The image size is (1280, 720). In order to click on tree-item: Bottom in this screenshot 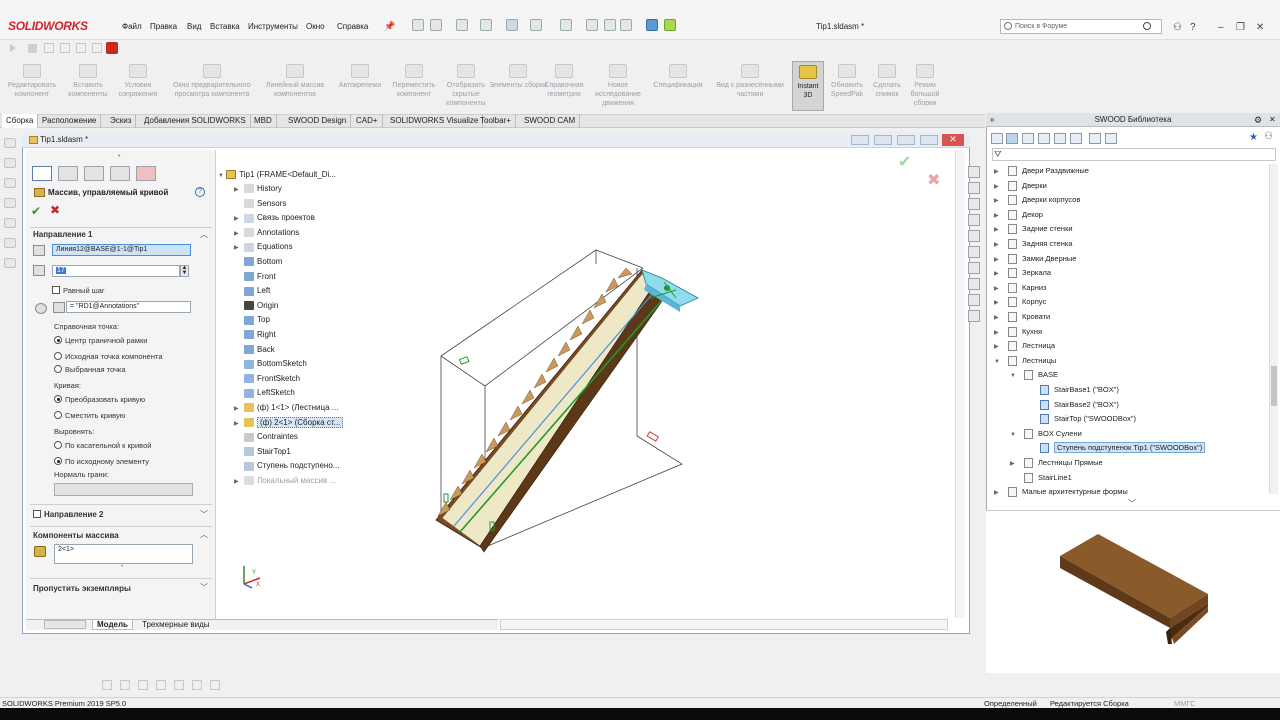, I will do `click(258, 262)`.